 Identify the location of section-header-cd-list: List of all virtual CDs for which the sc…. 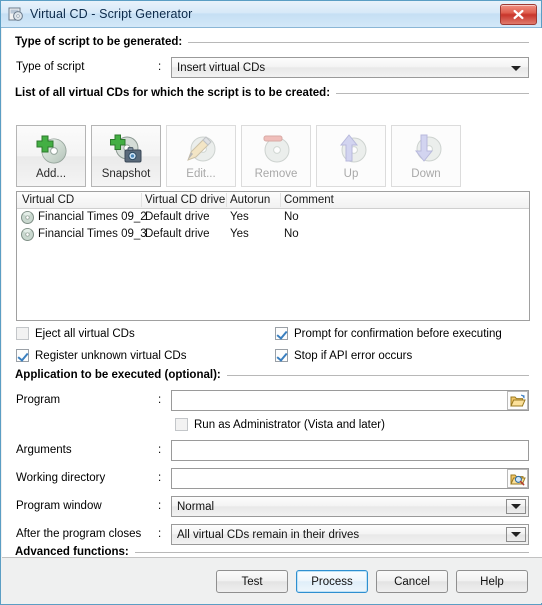
(272, 93).